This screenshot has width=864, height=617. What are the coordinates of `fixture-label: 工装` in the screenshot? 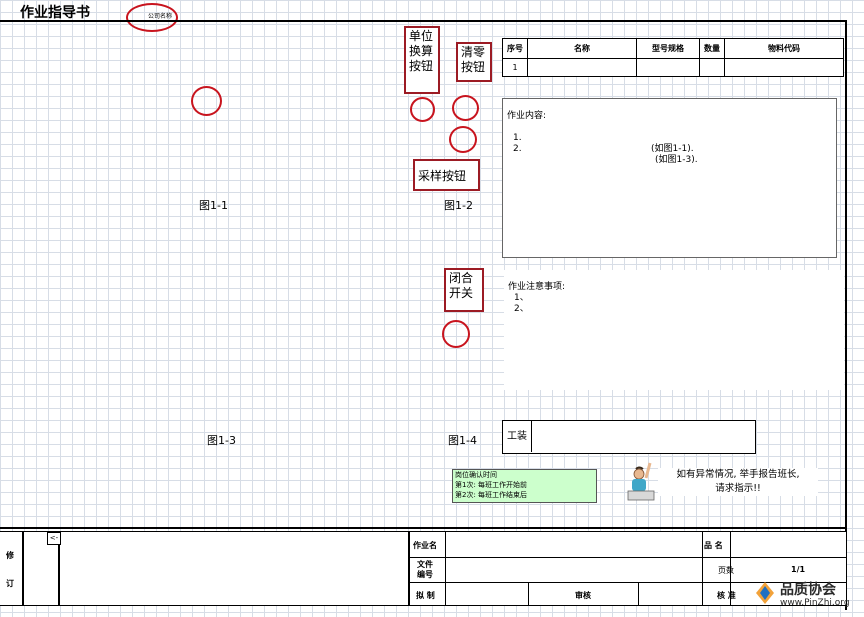 It's located at (517, 436).